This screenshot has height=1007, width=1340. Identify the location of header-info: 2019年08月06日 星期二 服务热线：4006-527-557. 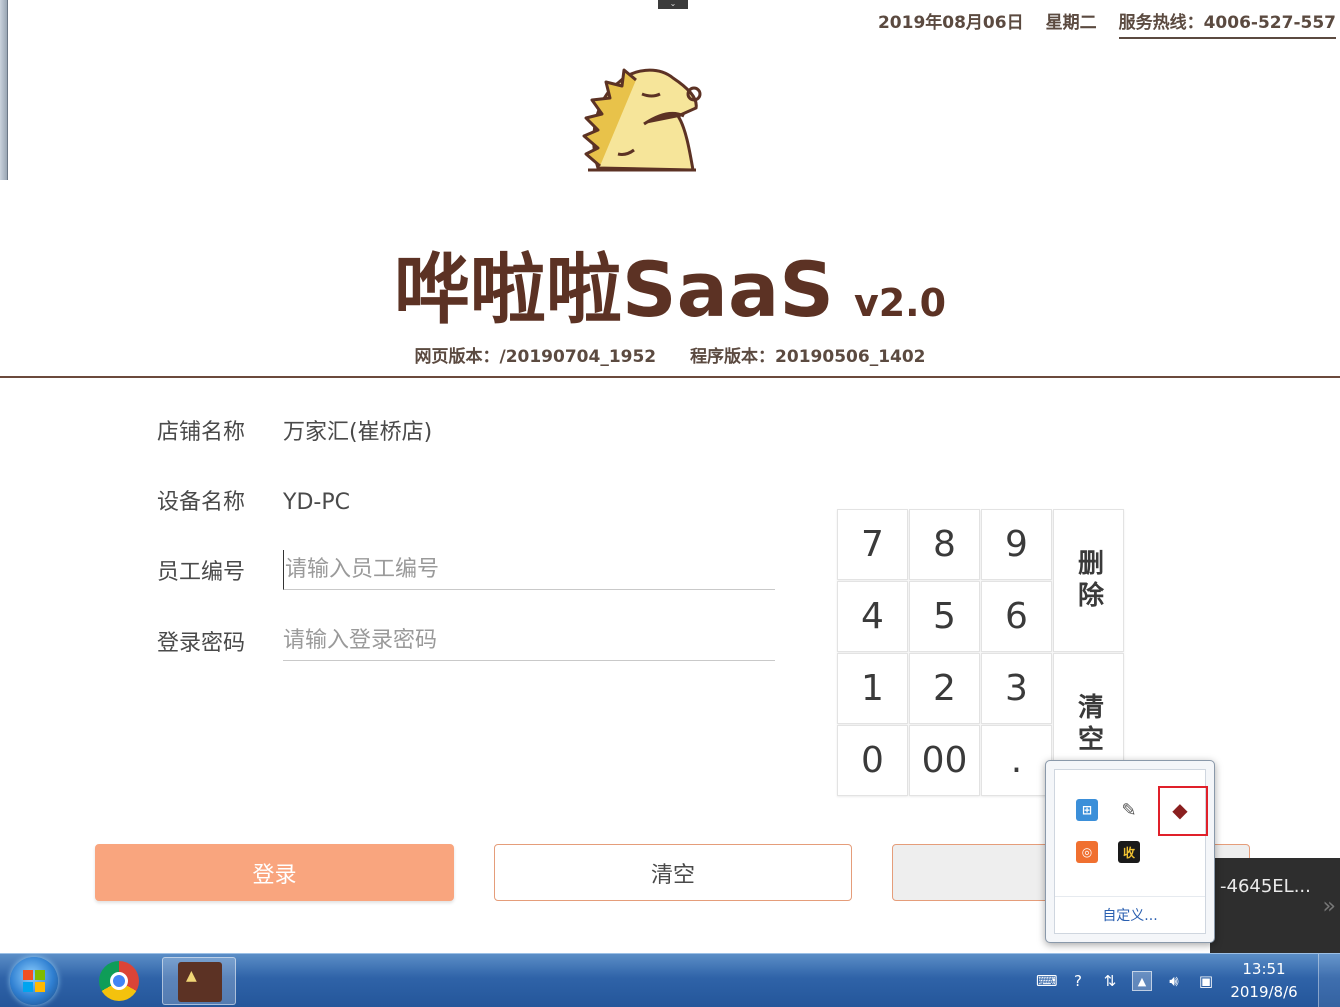
(1107, 23).